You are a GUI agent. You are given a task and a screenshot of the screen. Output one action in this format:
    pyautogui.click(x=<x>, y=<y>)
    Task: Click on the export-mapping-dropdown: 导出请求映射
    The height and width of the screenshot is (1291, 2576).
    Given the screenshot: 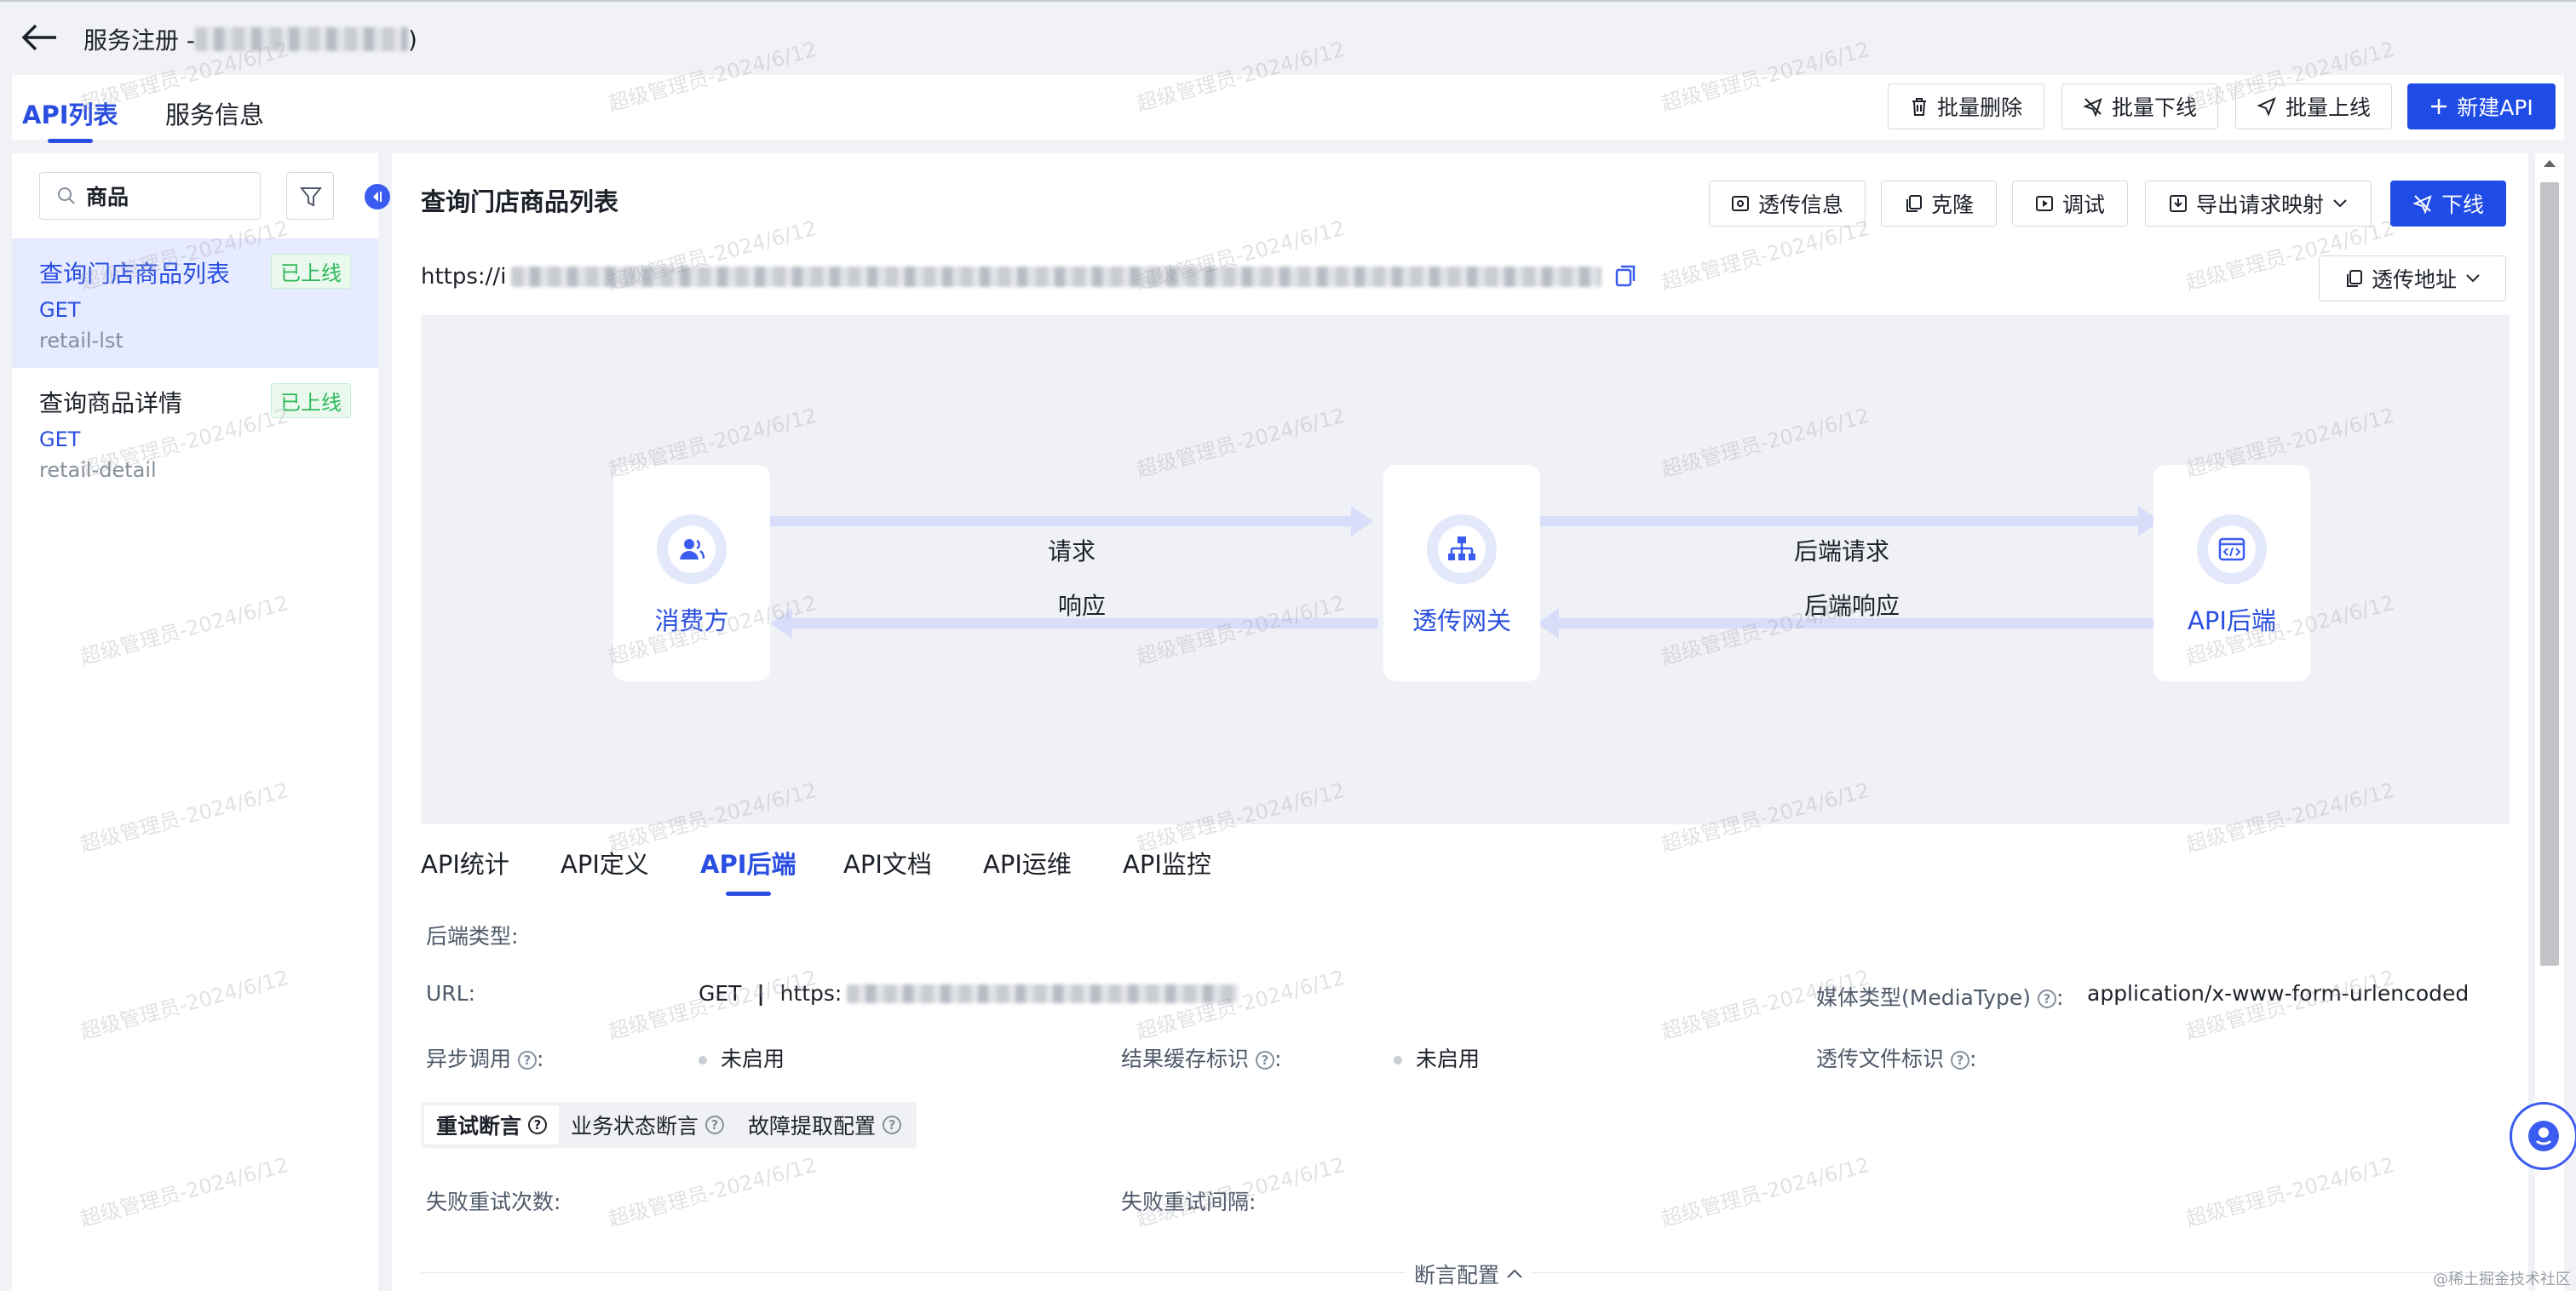 What is the action you would take?
    pyautogui.click(x=2259, y=204)
    